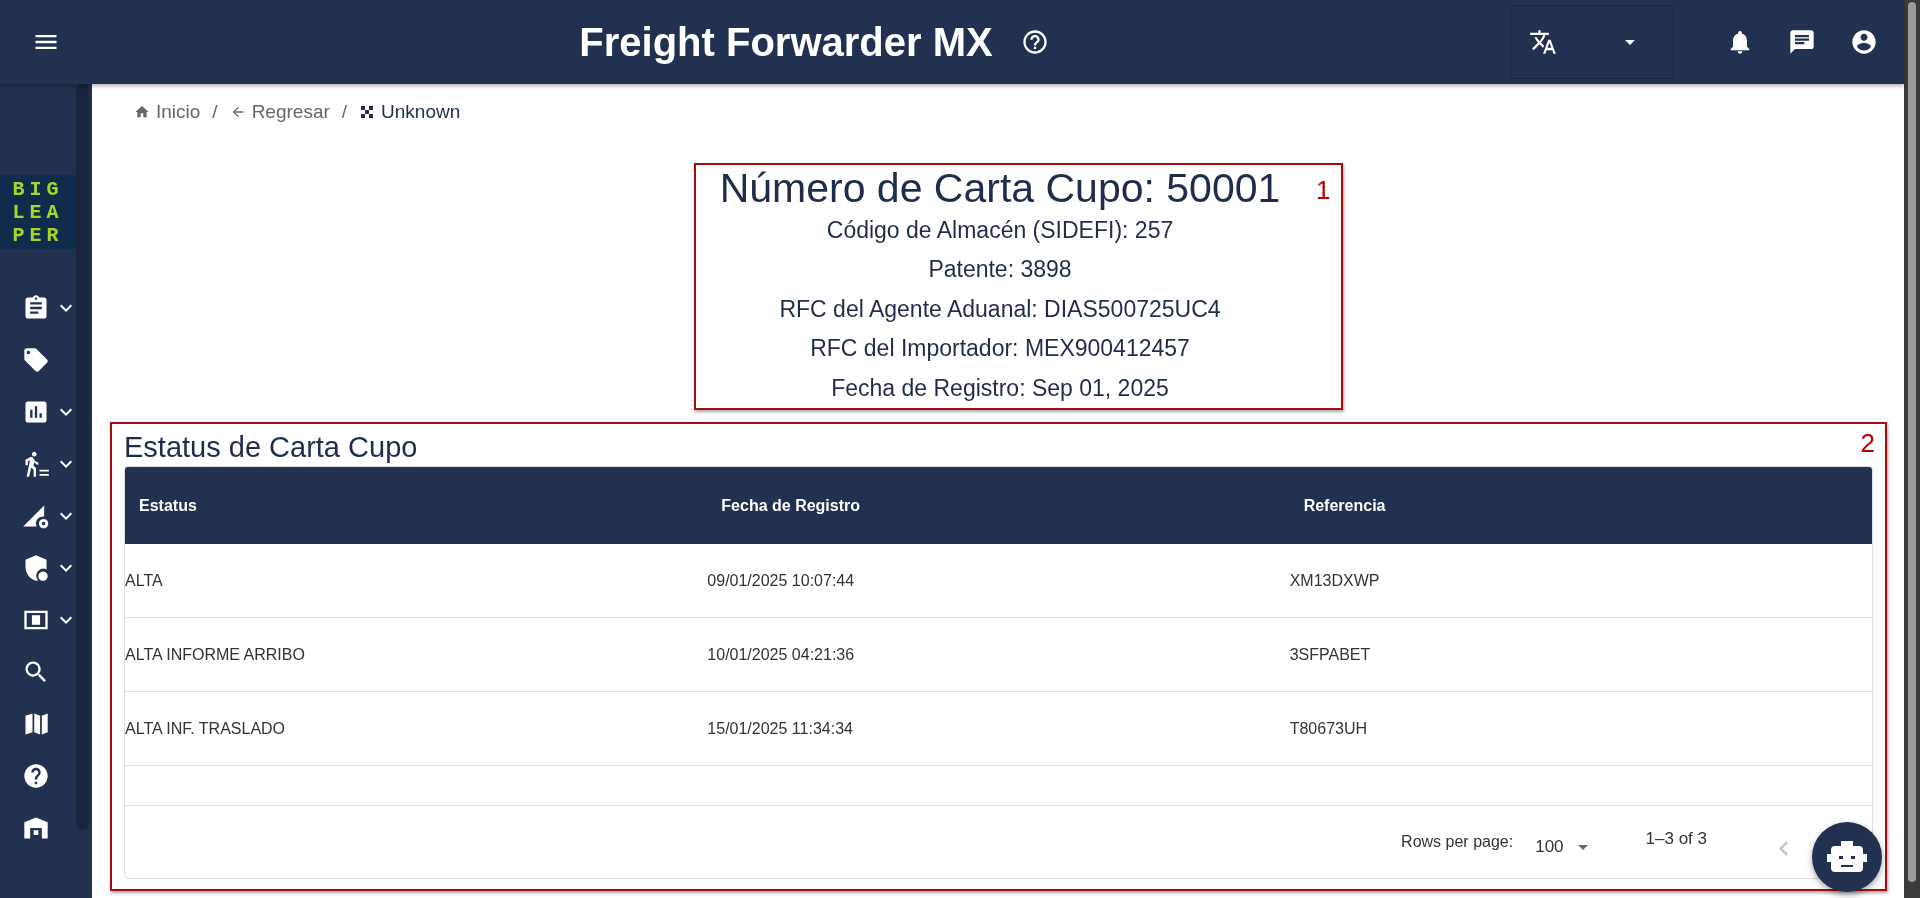  What do you see at coordinates (1802, 42) in the screenshot?
I see `chat-icon` at bounding box center [1802, 42].